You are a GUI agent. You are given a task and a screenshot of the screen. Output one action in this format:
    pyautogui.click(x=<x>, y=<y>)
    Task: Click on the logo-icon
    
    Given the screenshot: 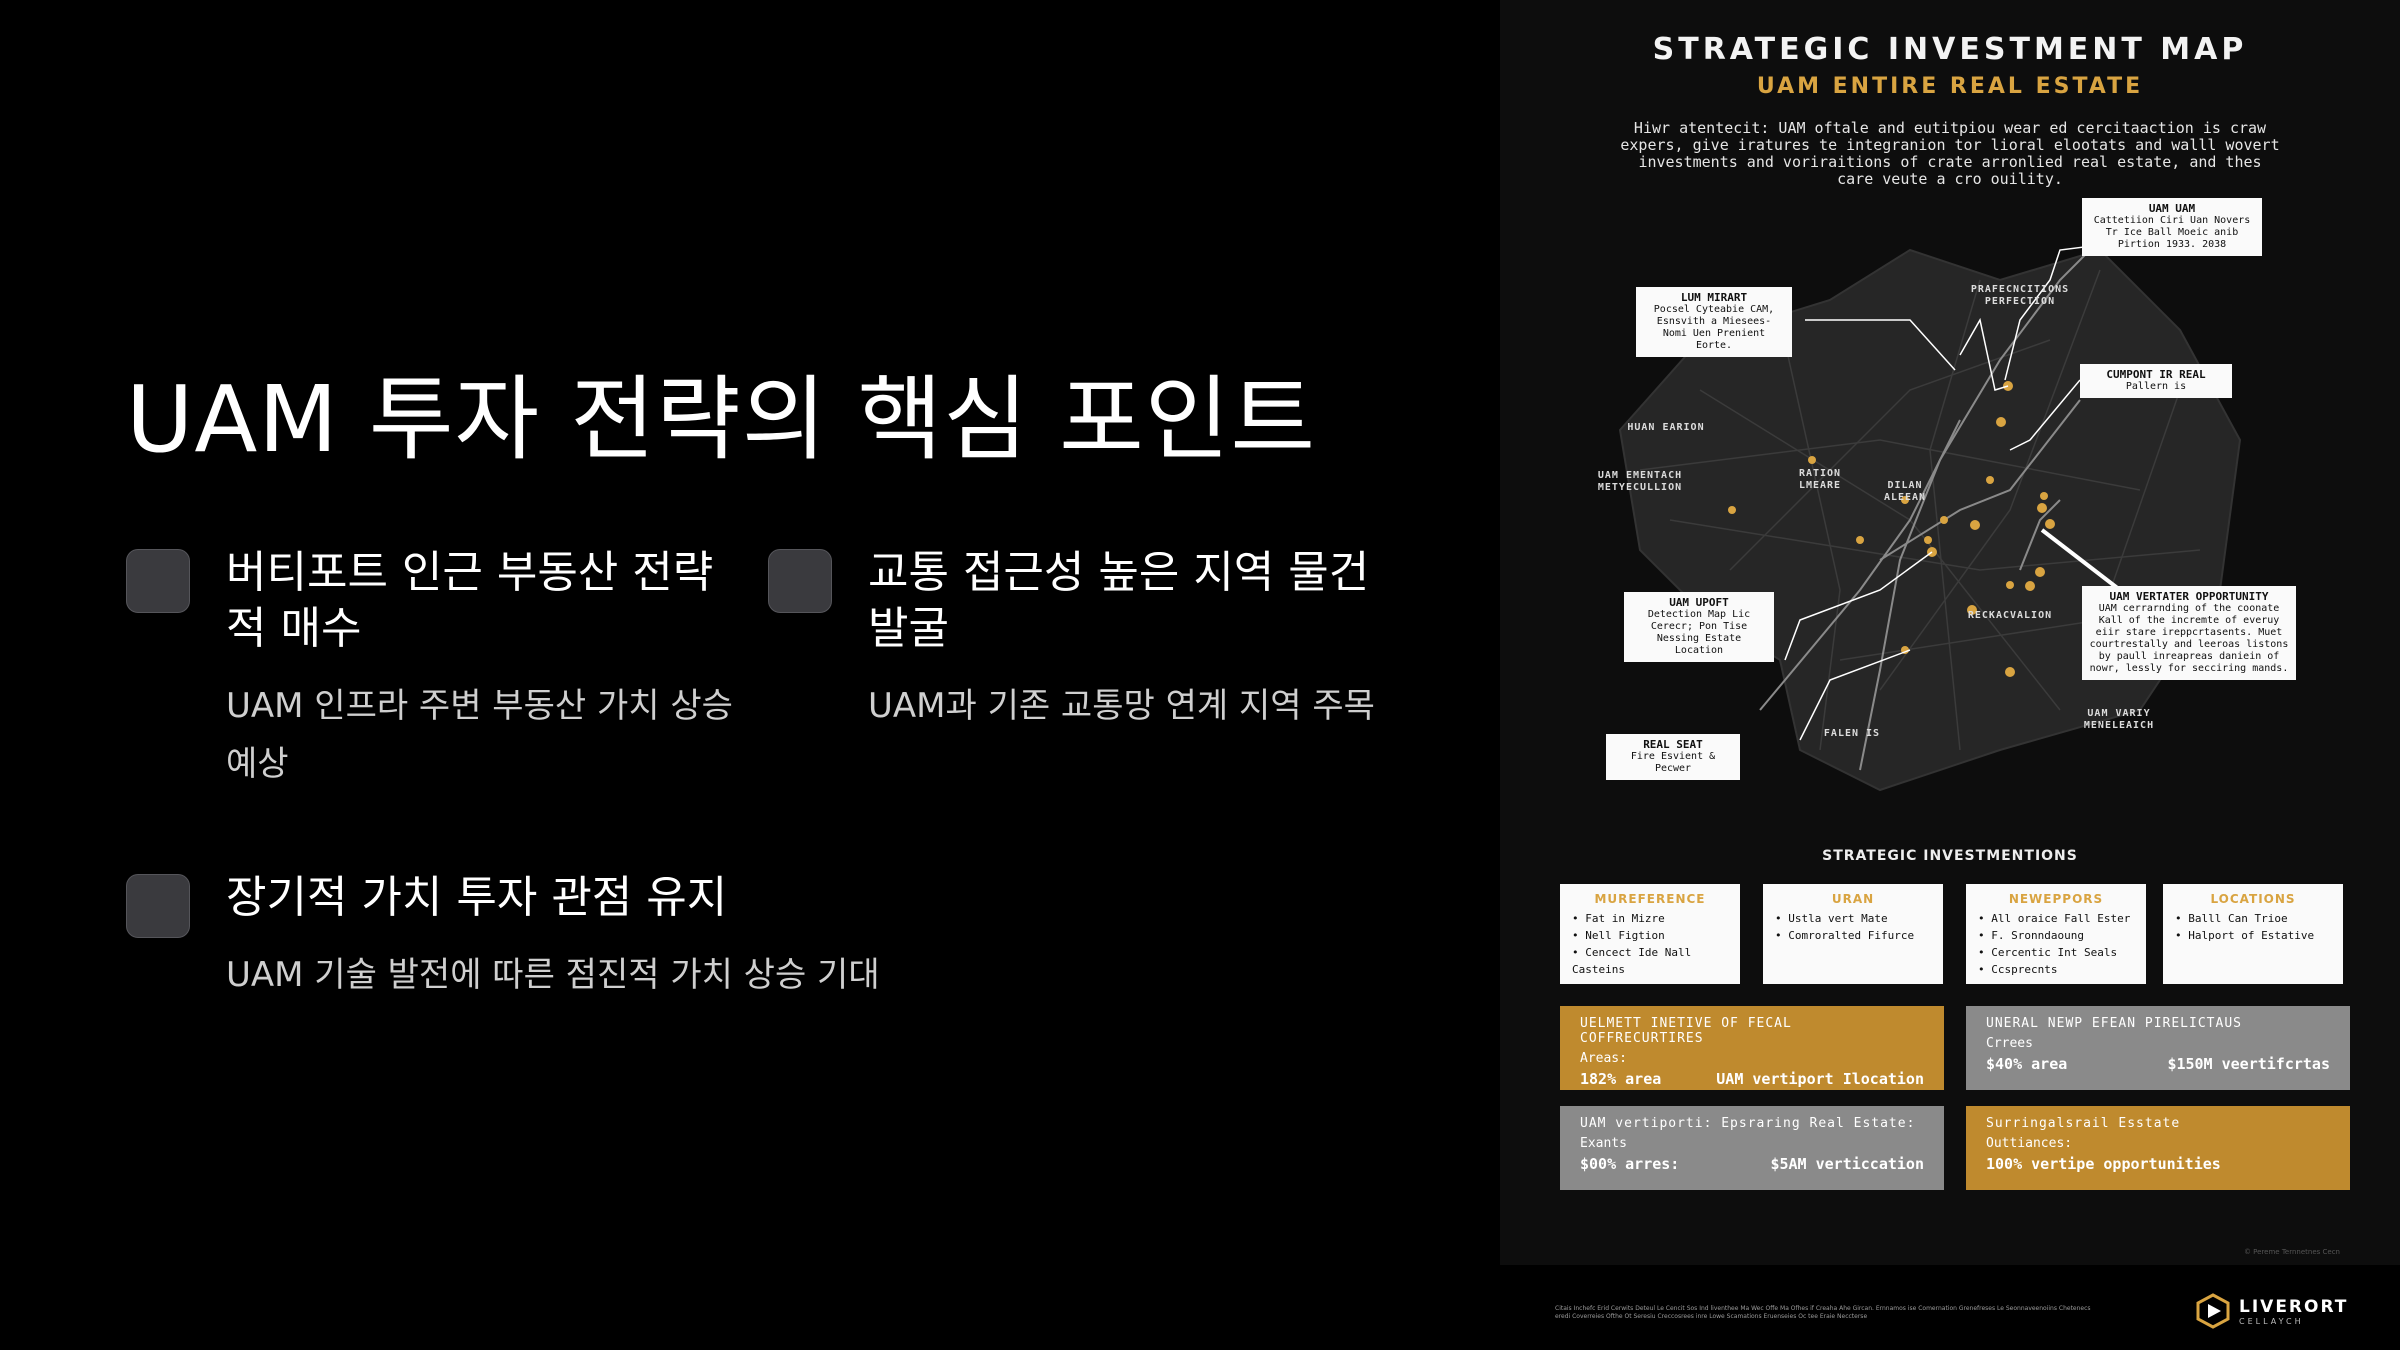 What is the action you would take?
    pyautogui.click(x=2213, y=1311)
    